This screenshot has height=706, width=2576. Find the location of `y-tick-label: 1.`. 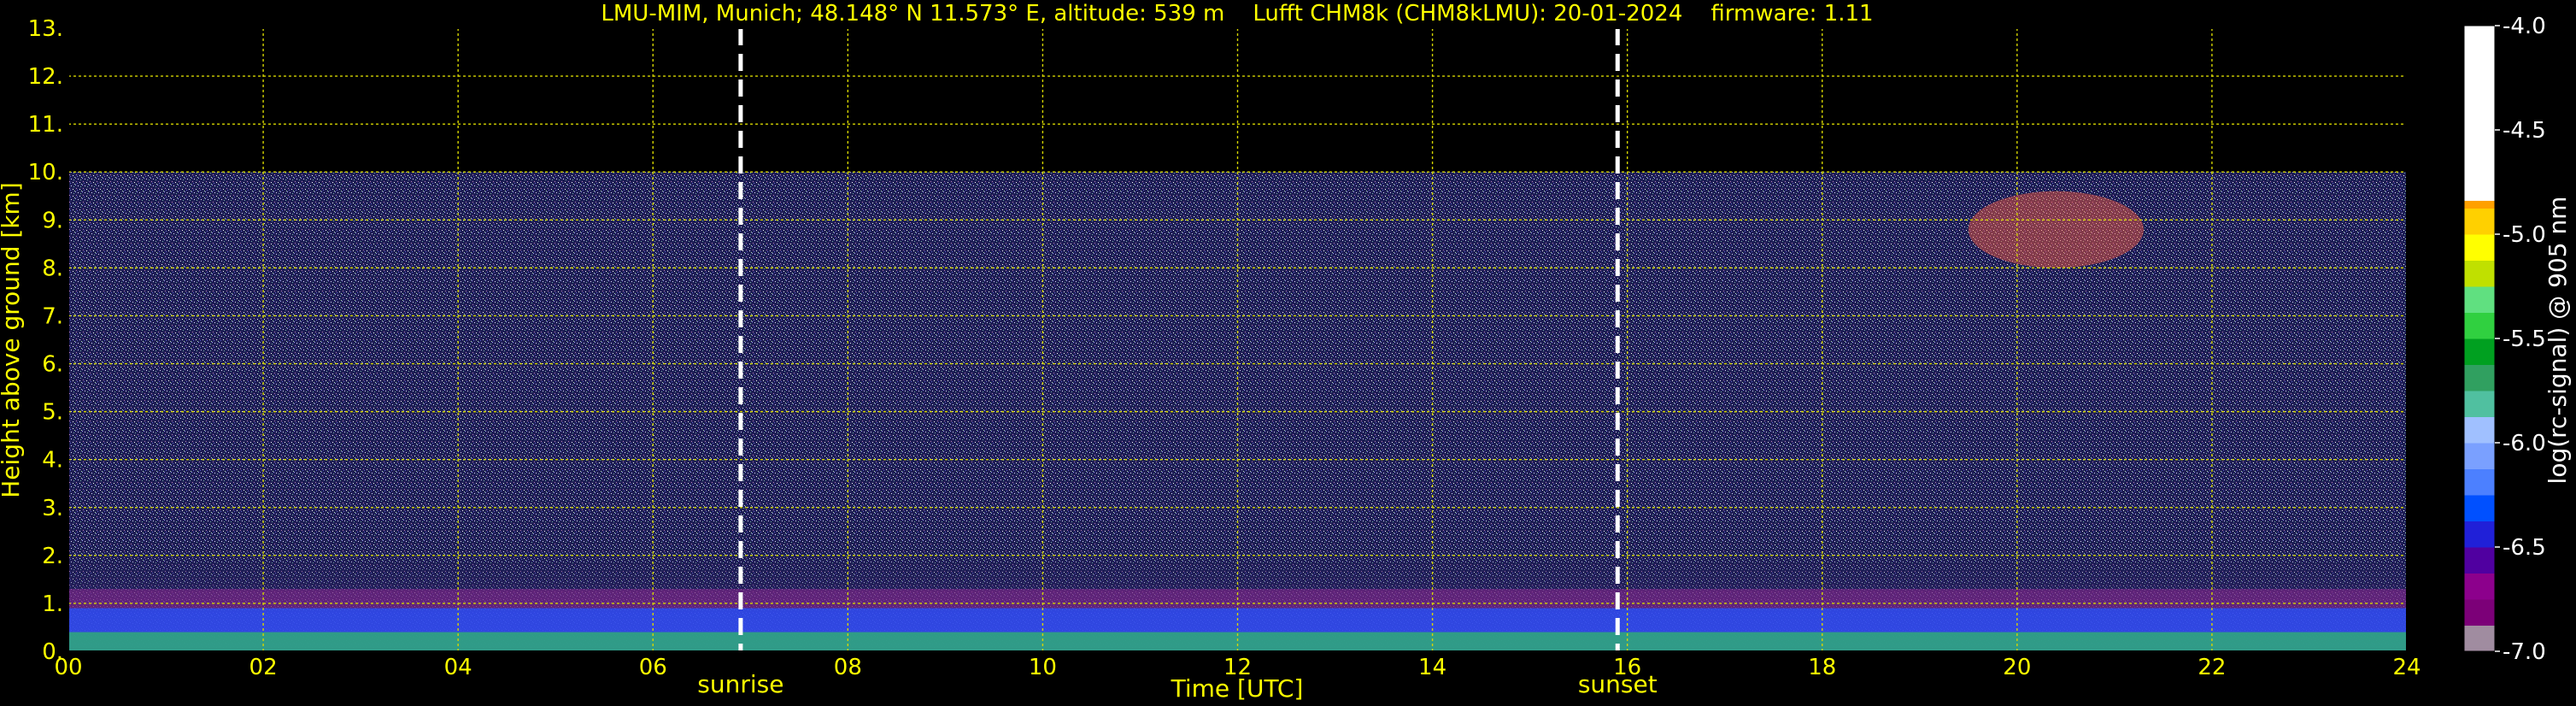

y-tick-label: 1. is located at coordinates (52, 604).